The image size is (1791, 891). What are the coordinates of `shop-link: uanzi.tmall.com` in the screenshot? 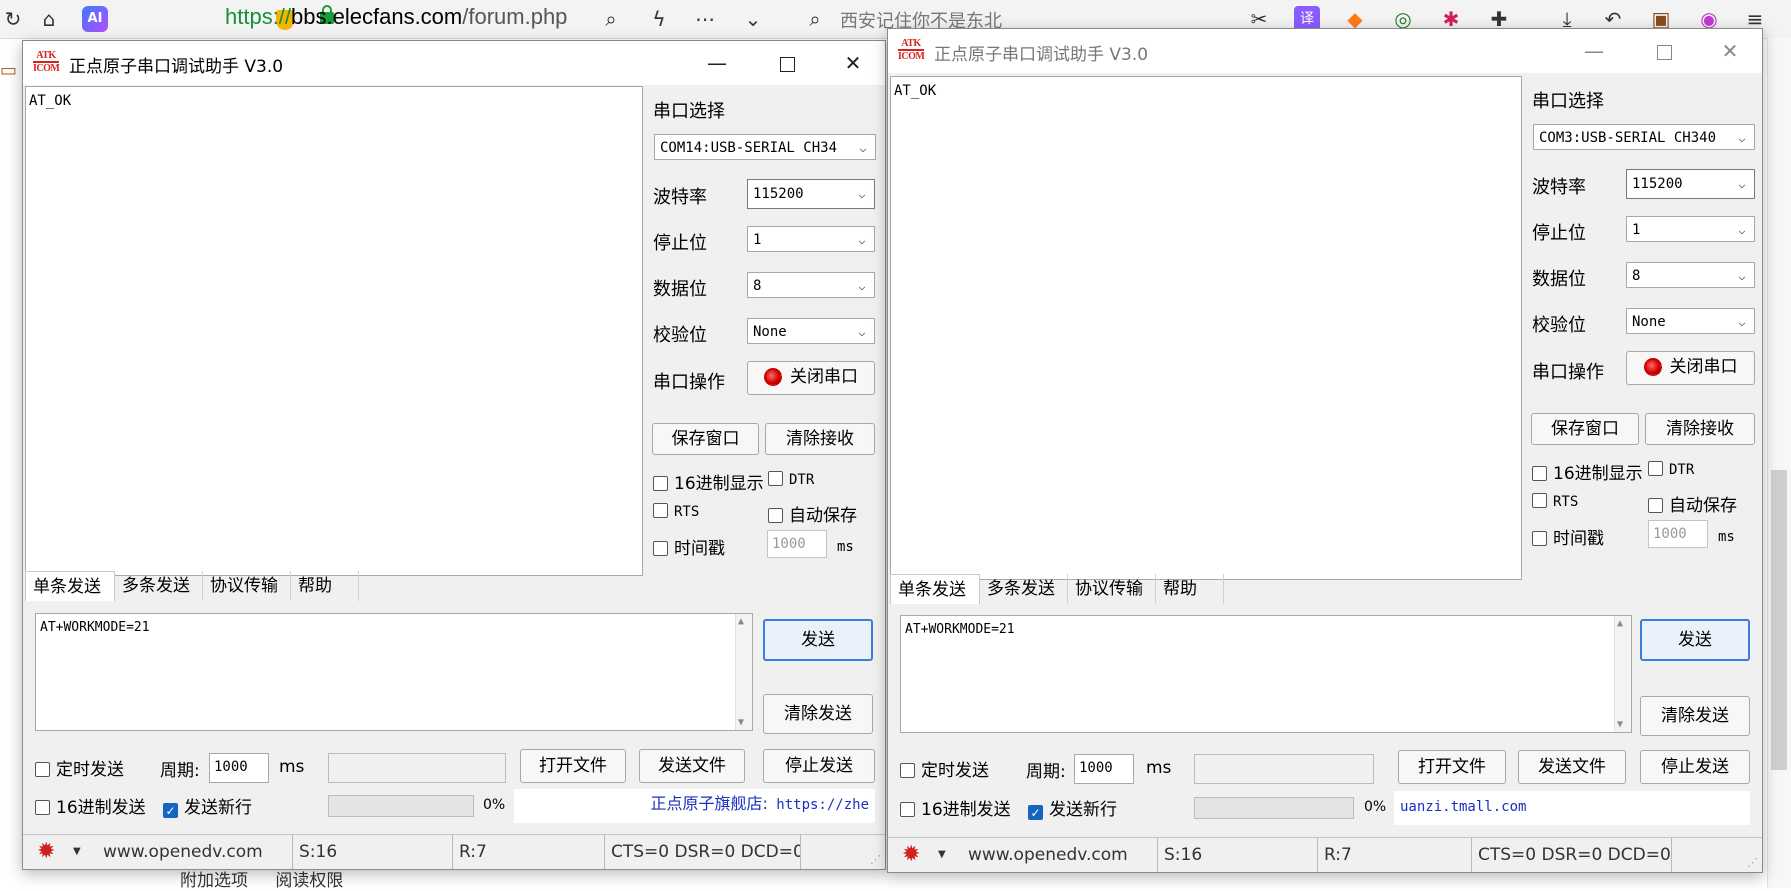 It's located at (1572, 808).